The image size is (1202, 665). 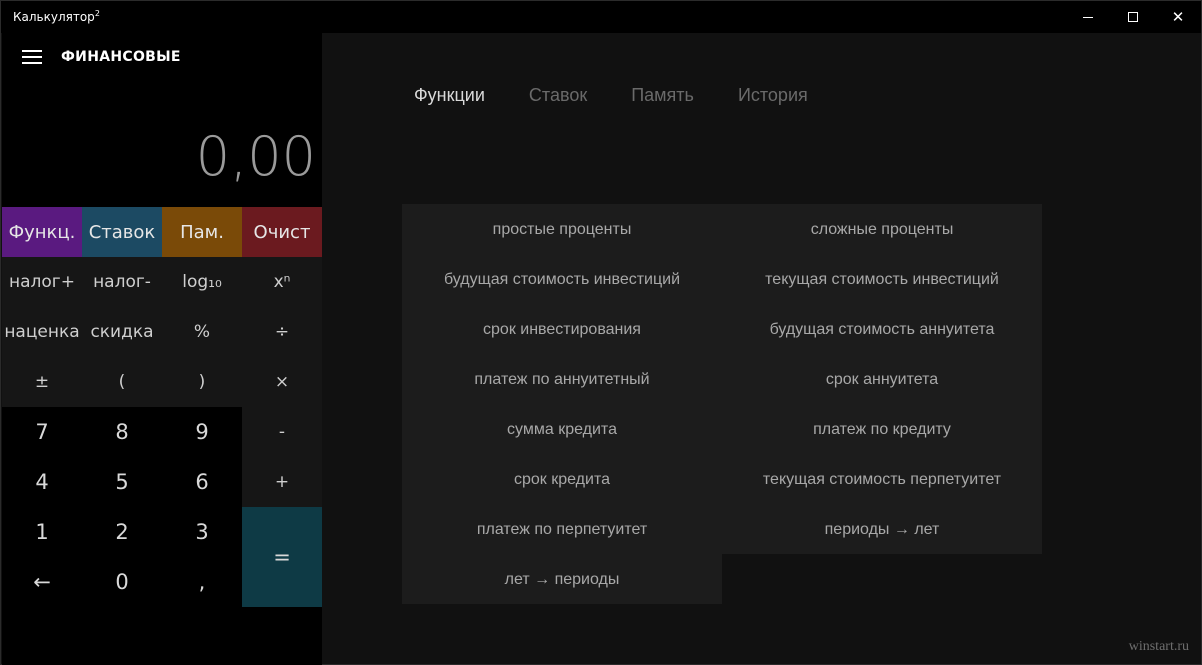 I want to click on fn-periods-to-years: периоды → лет, so click(x=882, y=530).